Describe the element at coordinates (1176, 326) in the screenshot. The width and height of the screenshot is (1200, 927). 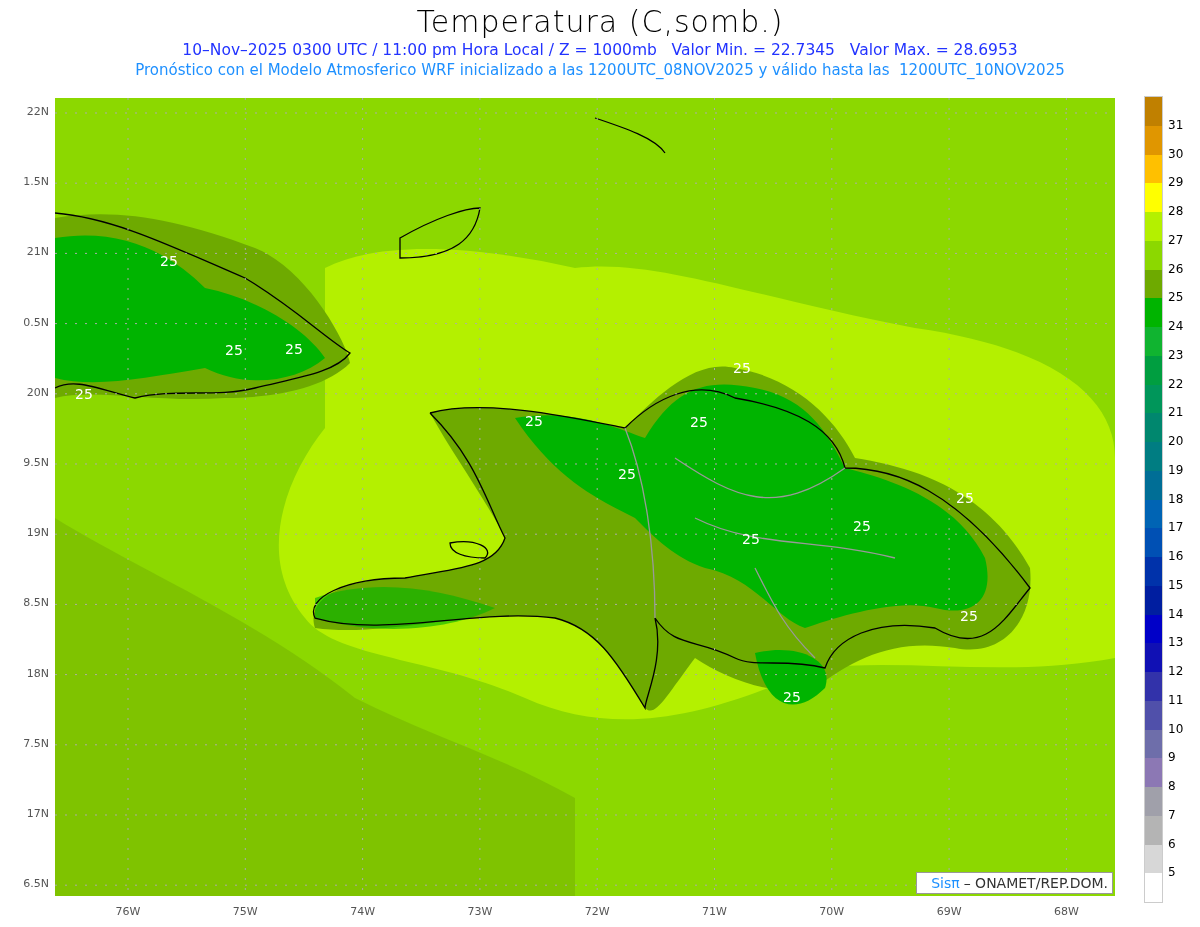
I see `colorbar-label: 24` at that location.